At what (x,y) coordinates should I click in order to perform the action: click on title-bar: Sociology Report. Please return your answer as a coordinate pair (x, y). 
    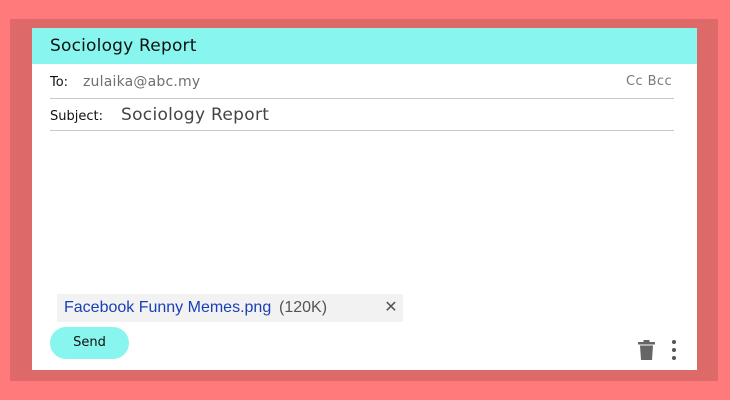
    Looking at the image, I should click on (364, 46).